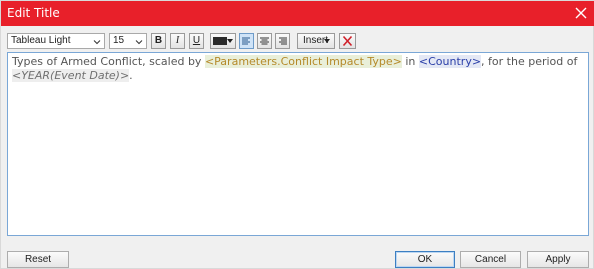 The width and height of the screenshot is (594, 269). What do you see at coordinates (529, 61) in the screenshot?
I see `title-text: , for the period of` at bounding box center [529, 61].